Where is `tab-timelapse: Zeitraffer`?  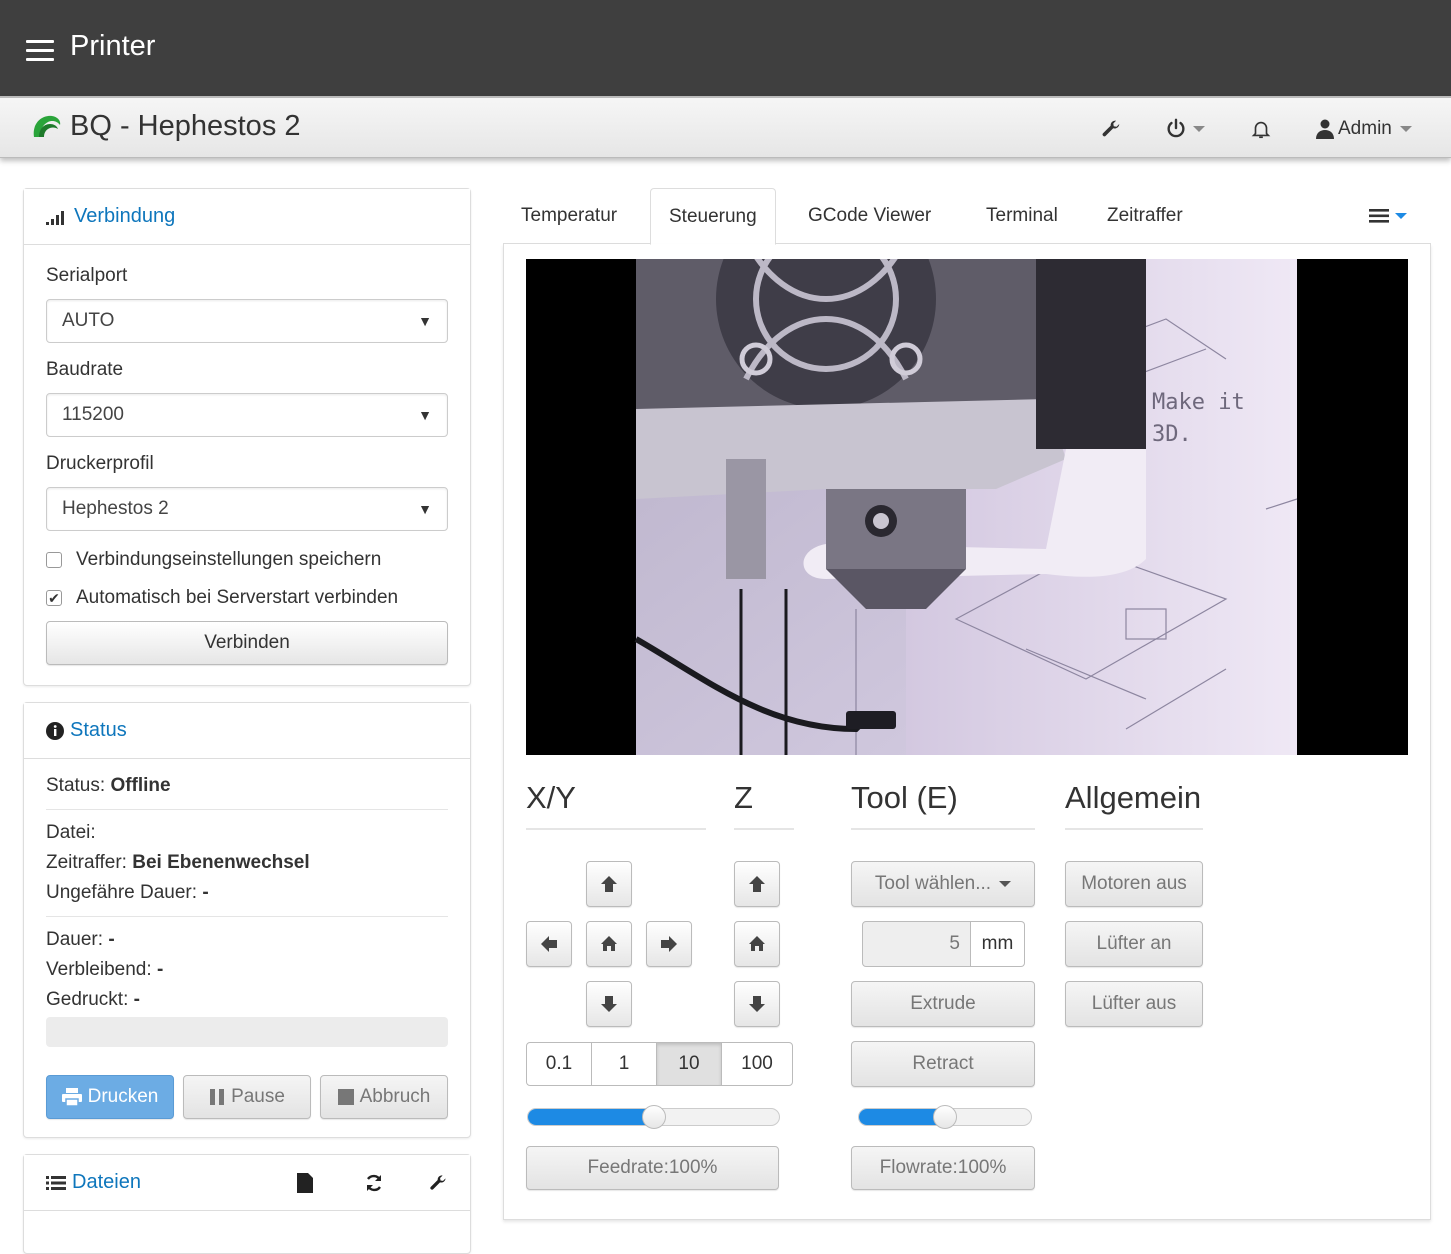
tab-timelapse: Zeitraffer is located at coordinates (1145, 216).